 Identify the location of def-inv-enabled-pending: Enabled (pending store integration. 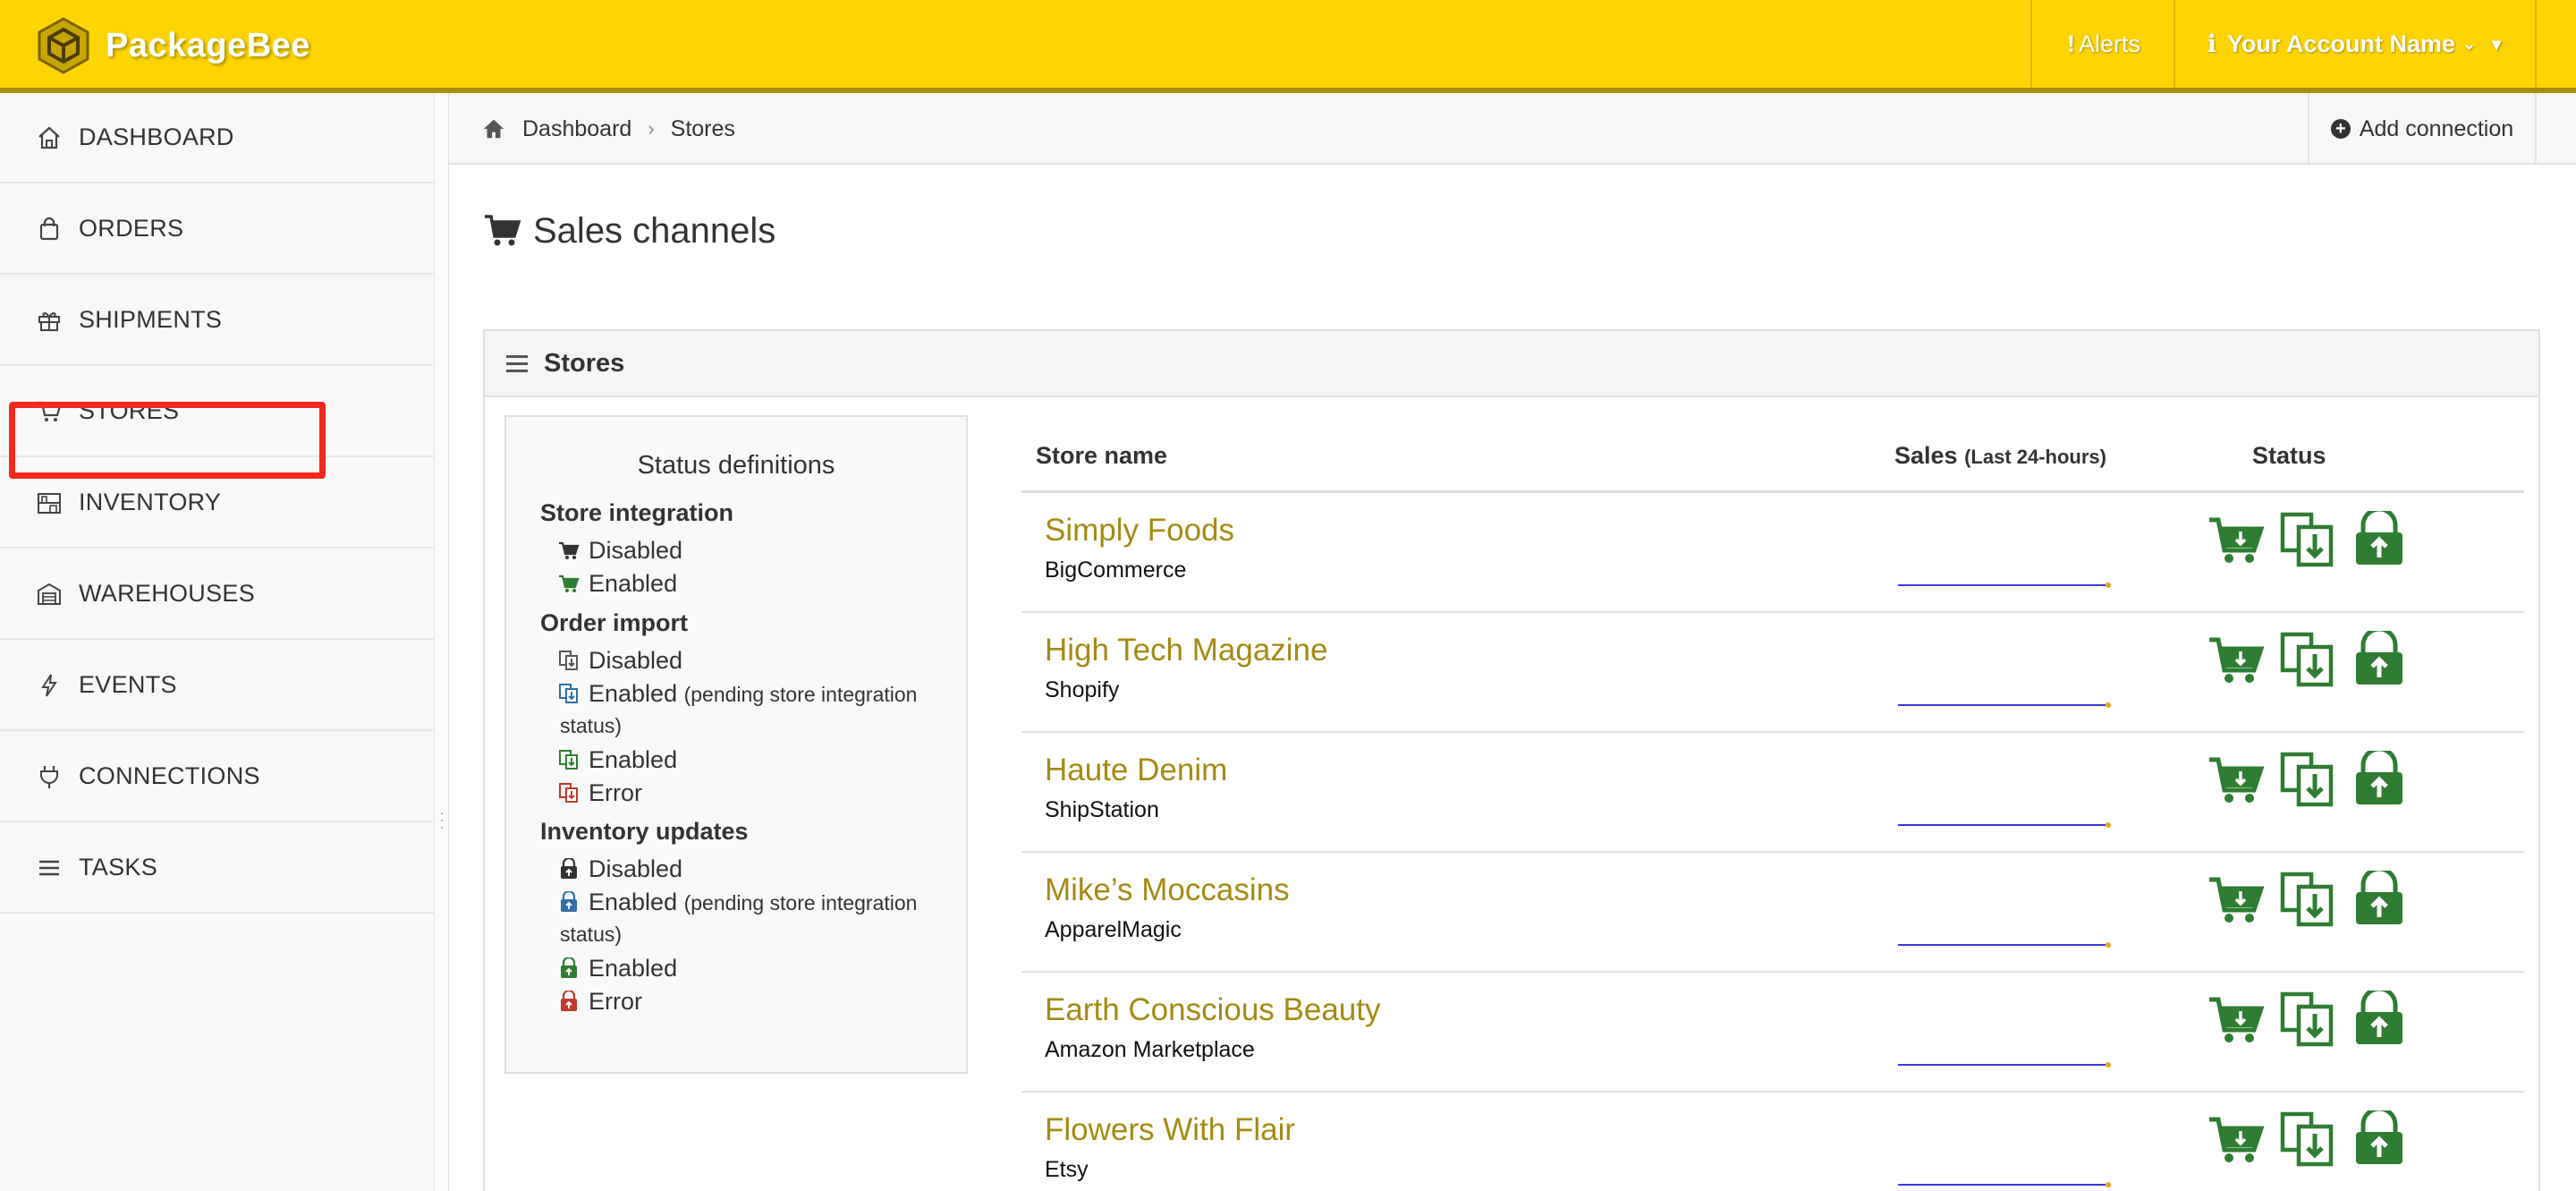
(755, 902).